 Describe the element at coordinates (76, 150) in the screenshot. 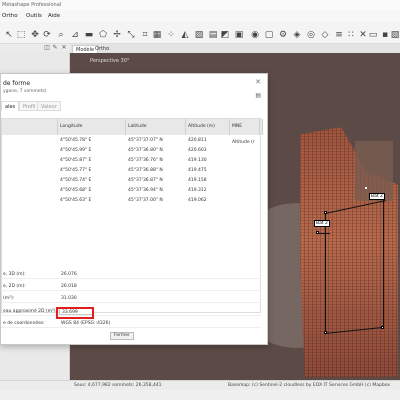

I see `cell-longitude: 4°50'45.99" E` at that location.